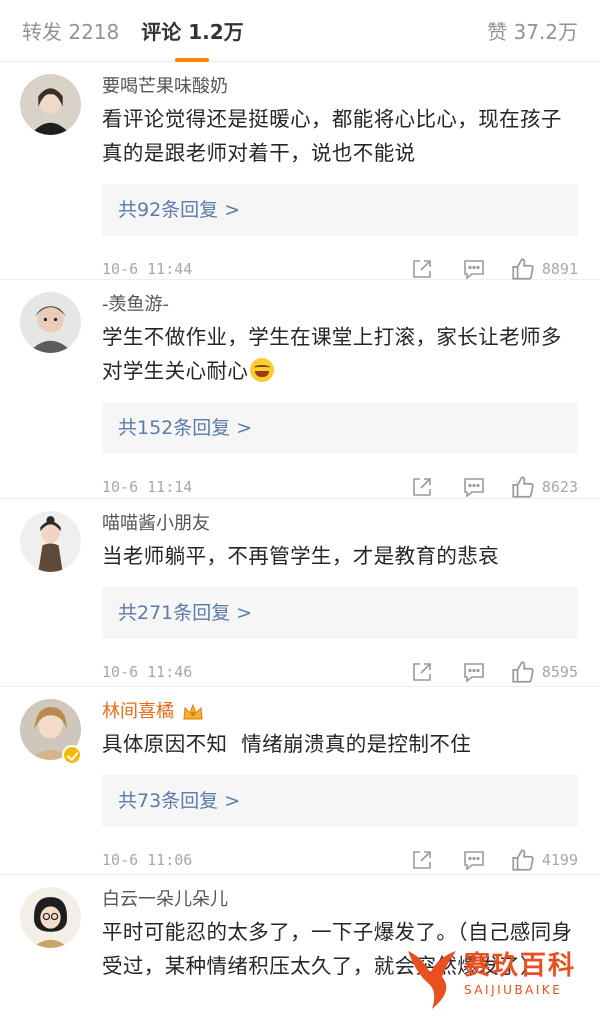 This screenshot has width=600, height=1023. I want to click on view-replies-link: 共73条回复 >, so click(340, 801).